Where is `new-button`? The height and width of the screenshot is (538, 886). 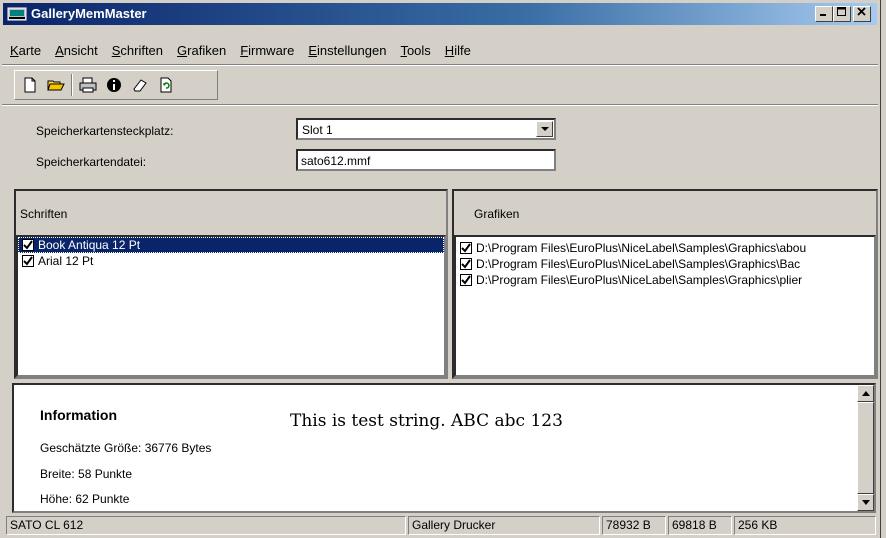 new-button is located at coordinates (30, 85).